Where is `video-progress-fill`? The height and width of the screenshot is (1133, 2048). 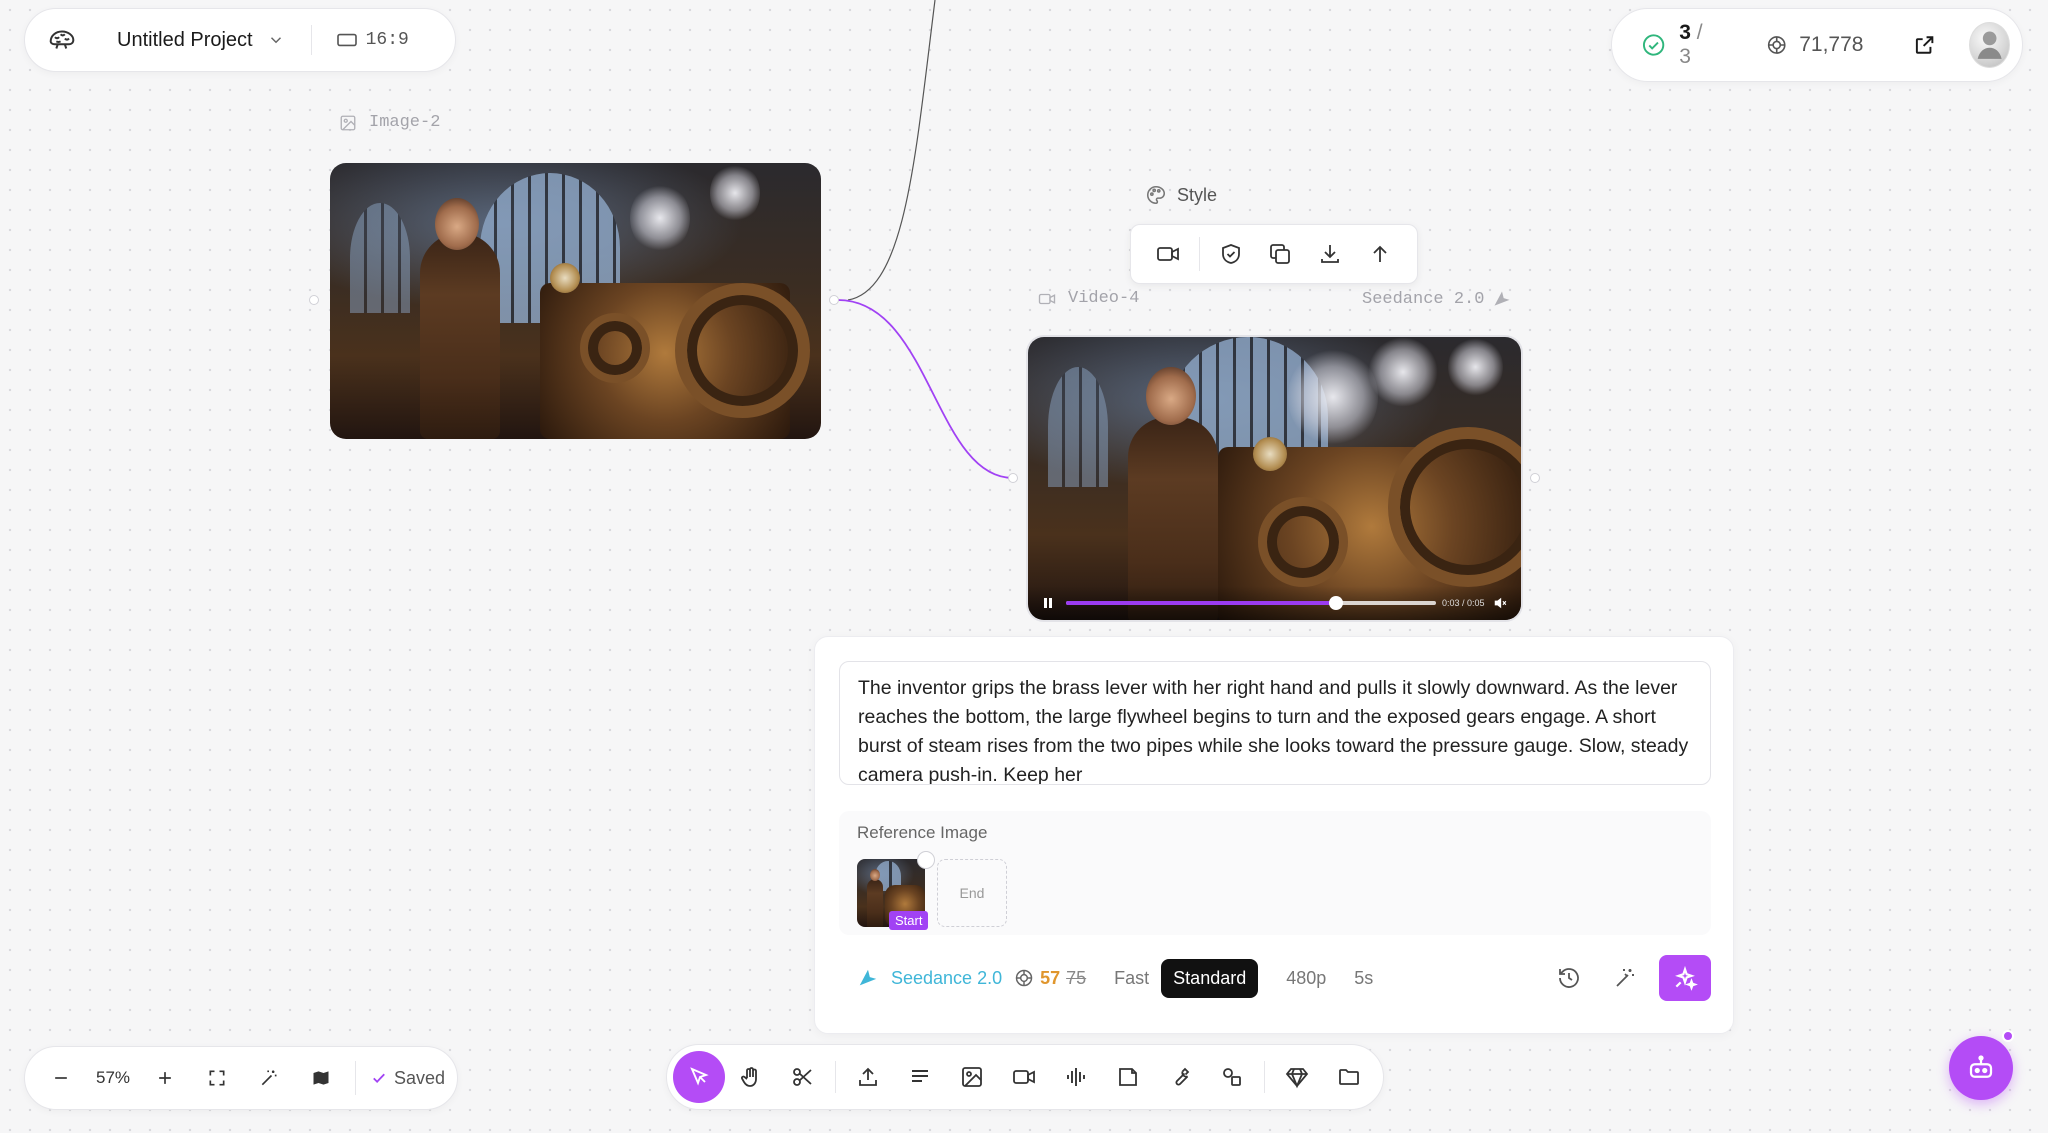 video-progress-fill is located at coordinates (1201, 603).